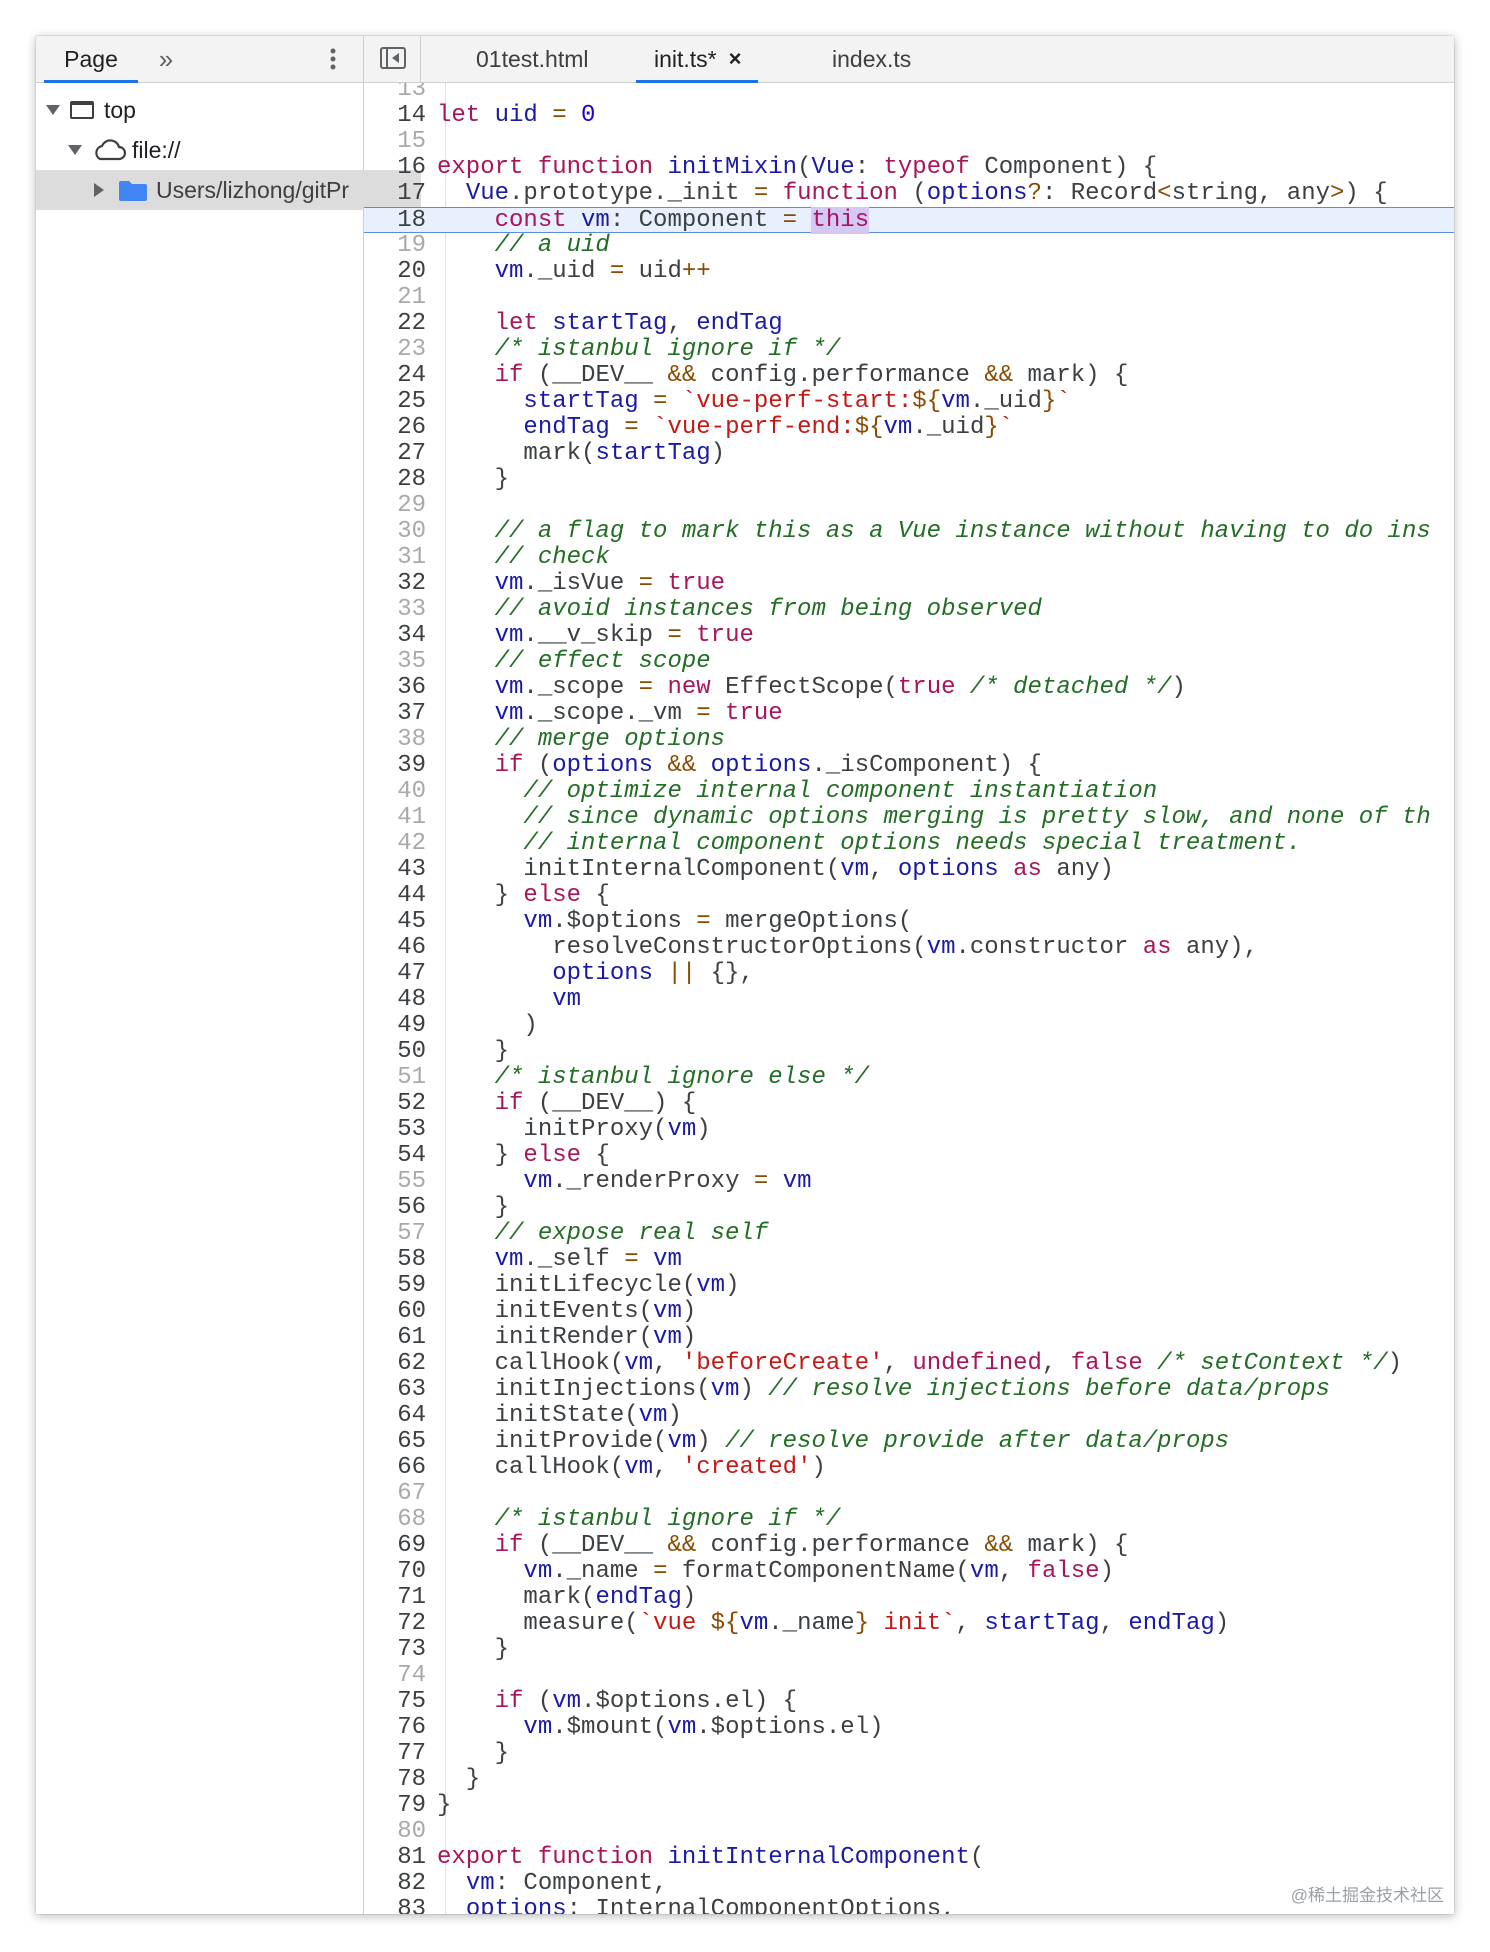 The height and width of the screenshot is (1952, 1490). I want to click on line-number: 27, so click(395, 454).